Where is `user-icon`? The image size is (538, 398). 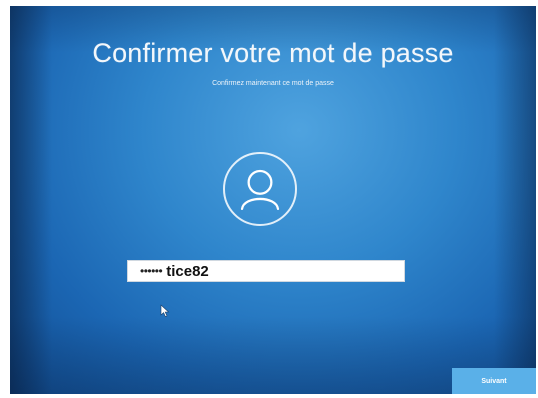 user-icon is located at coordinates (260, 189).